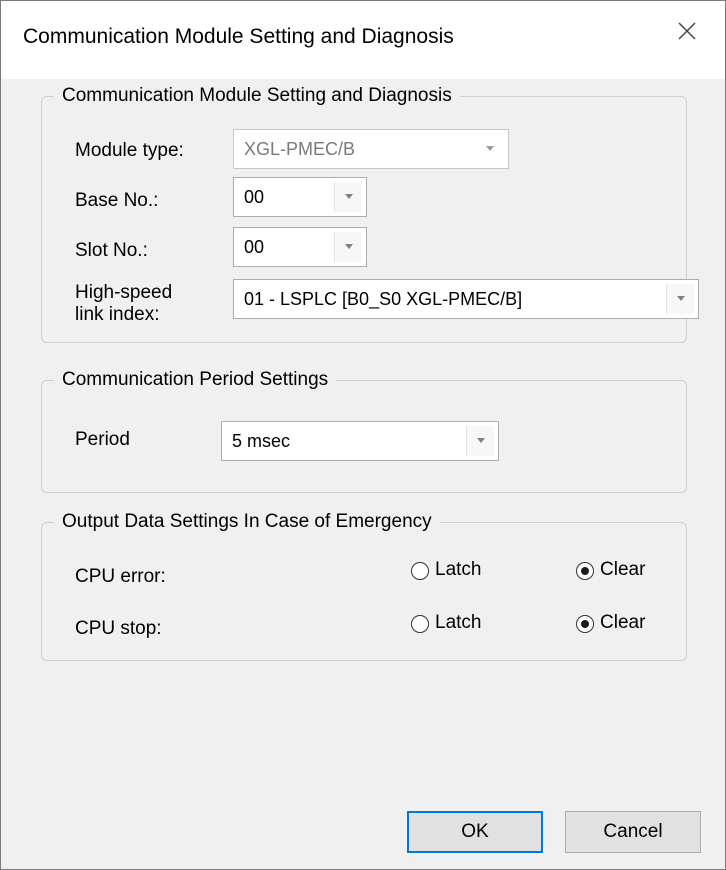  I want to click on cancel-button: Cancel, so click(633, 832).